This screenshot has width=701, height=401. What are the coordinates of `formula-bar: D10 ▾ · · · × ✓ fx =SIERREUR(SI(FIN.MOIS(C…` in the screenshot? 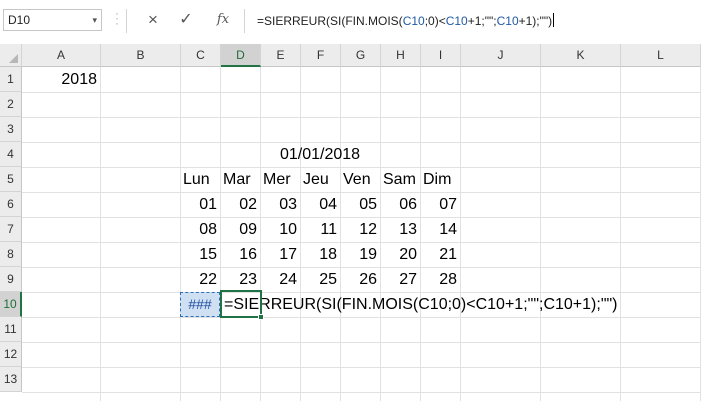 It's located at (350, 22).